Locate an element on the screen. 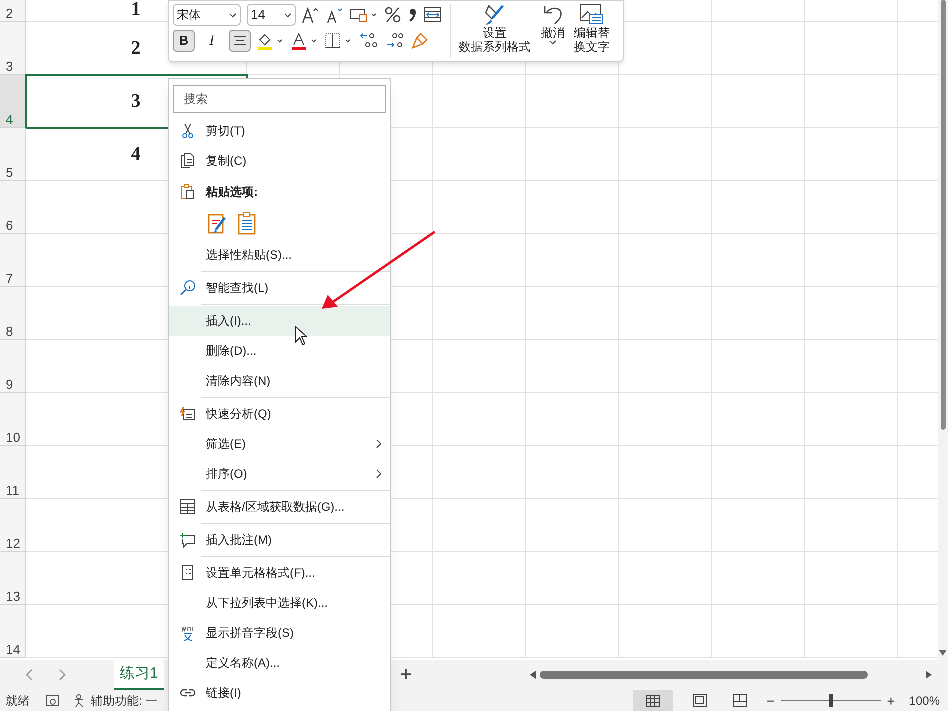 This screenshot has width=948, height=711. borders-icon is located at coordinates (339, 41).